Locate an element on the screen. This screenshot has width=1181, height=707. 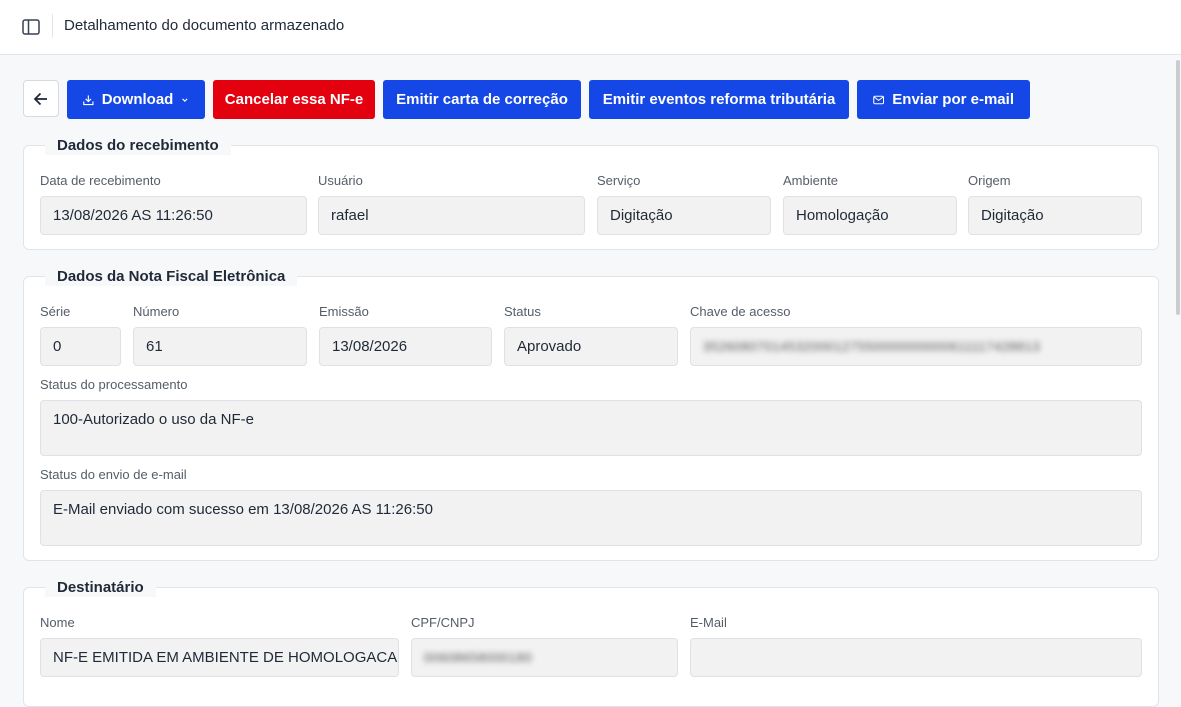
header-divider is located at coordinates (52, 26).